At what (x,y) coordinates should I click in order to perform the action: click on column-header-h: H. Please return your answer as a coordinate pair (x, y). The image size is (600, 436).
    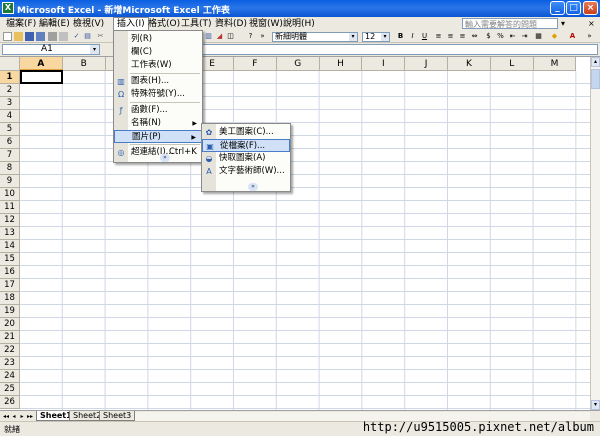
    Looking at the image, I should click on (341, 64).